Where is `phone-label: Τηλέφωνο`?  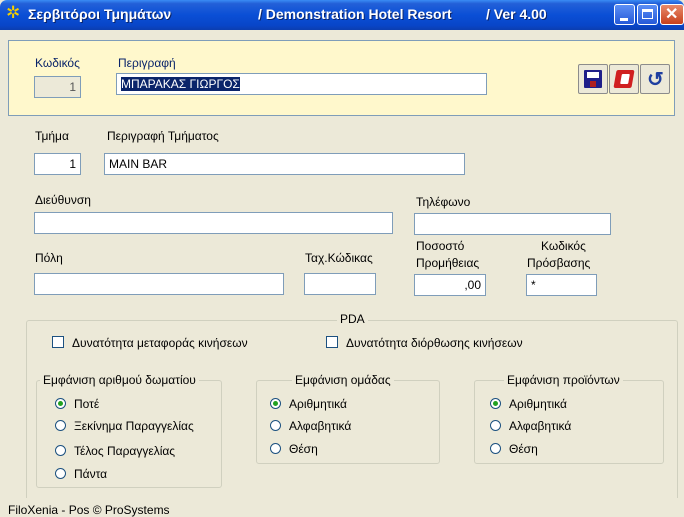 phone-label: Τηλέφωνο is located at coordinates (443, 202).